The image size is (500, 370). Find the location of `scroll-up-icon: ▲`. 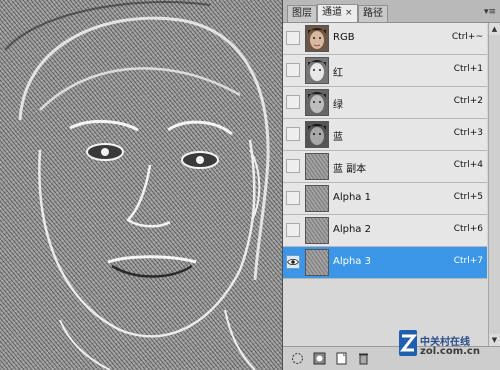

scroll-up-icon: ▲ is located at coordinates (494, 29).